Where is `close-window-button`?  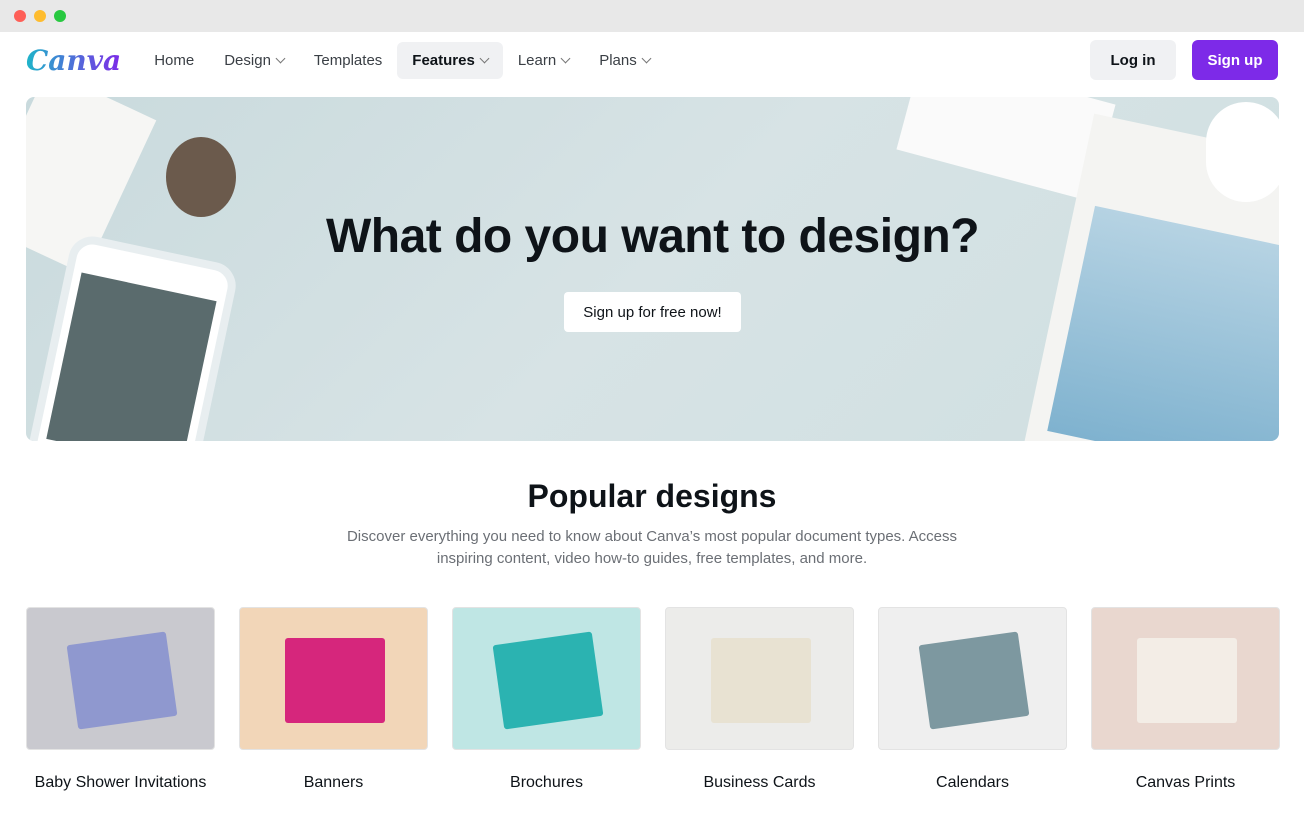
close-window-button is located at coordinates (20, 16).